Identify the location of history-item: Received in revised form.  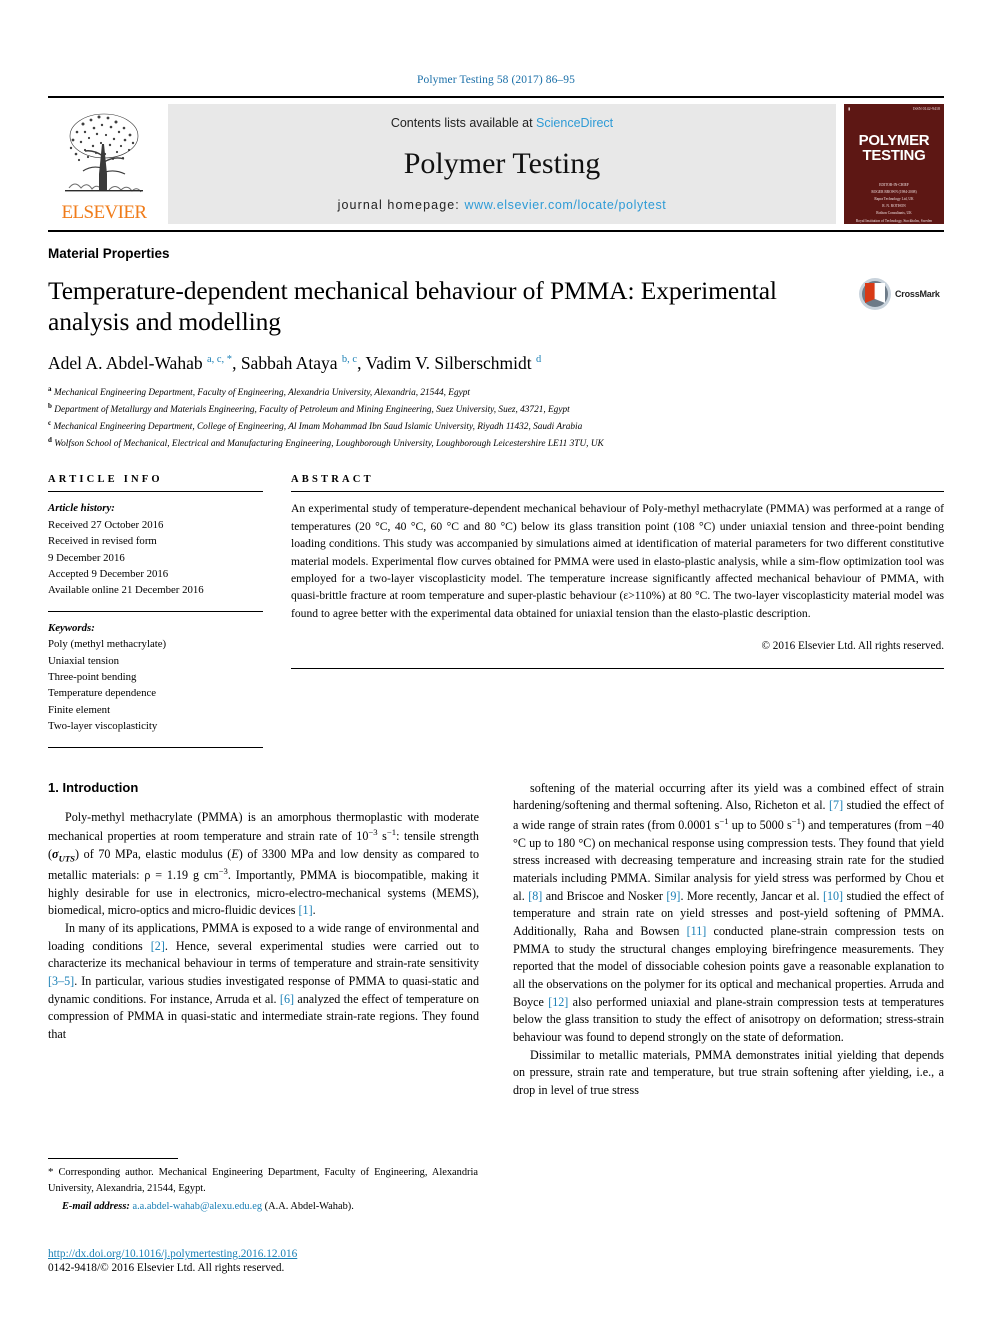
(102, 541).